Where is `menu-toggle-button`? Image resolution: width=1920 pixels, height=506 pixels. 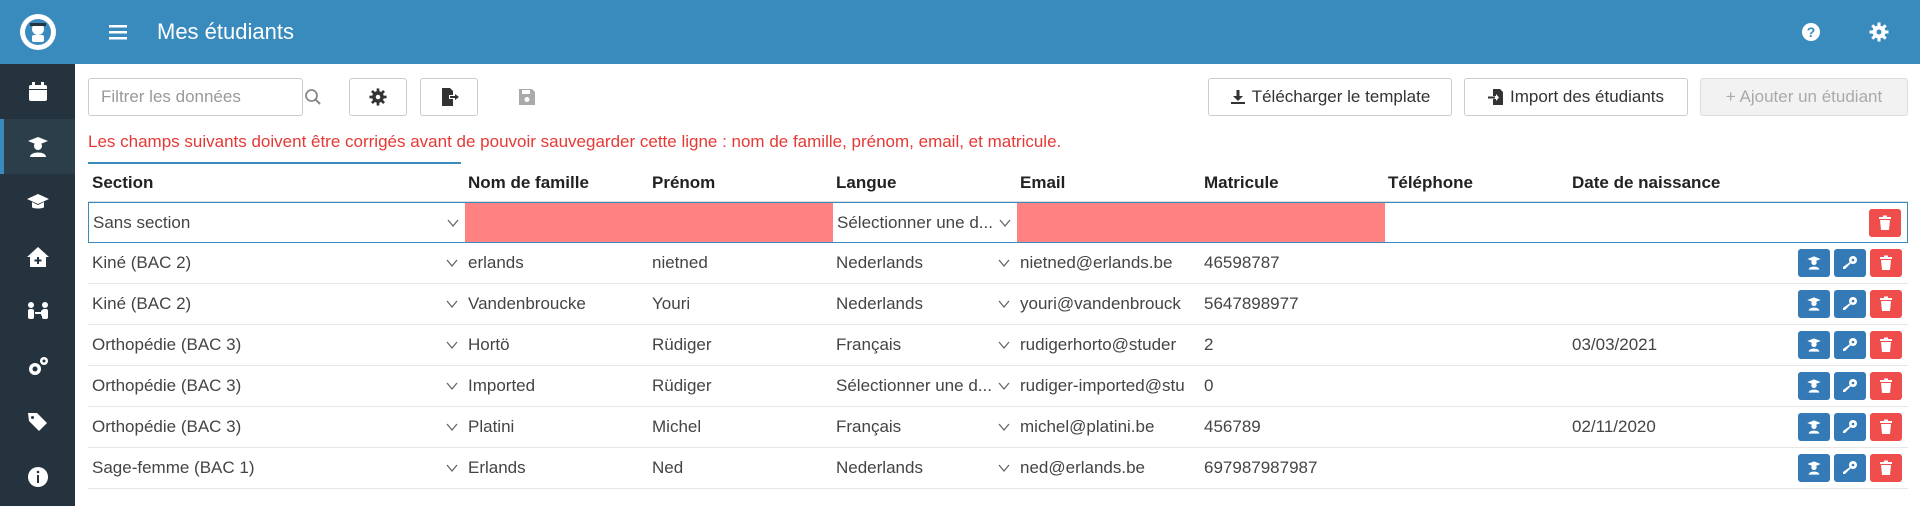
menu-toggle-button is located at coordinates (118, 32).